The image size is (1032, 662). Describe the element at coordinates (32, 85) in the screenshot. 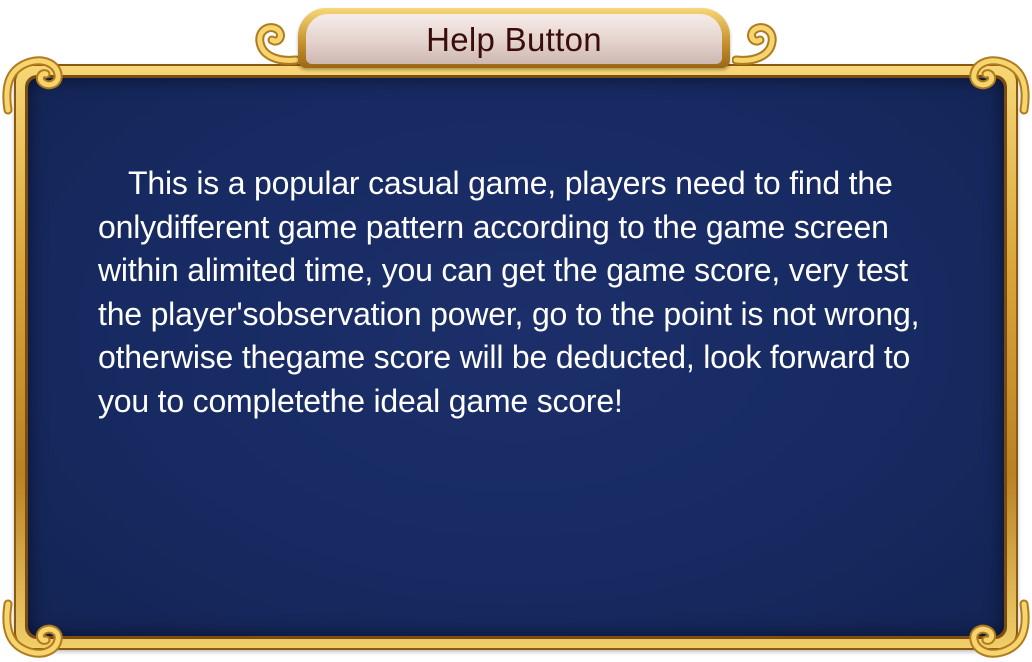

I see `corner-ornament-top-left-icon` at that location.